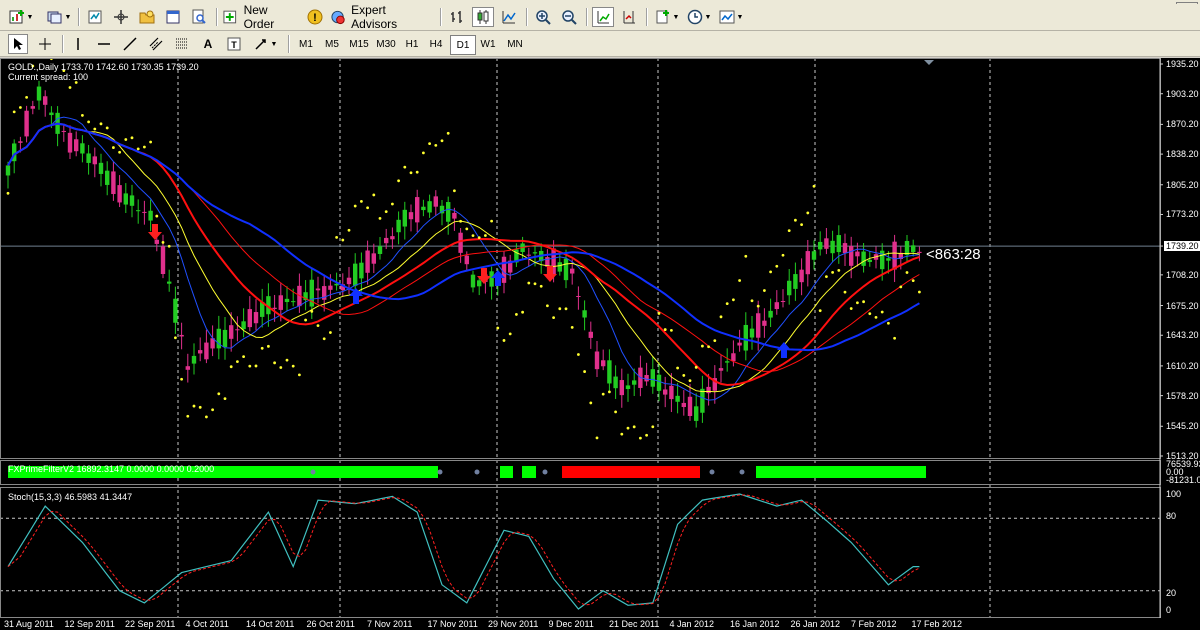  What do you see at coordinates (667, 17) in the screenshot?
I see `indicators-button: ▼` at bounding box center [667, 17].